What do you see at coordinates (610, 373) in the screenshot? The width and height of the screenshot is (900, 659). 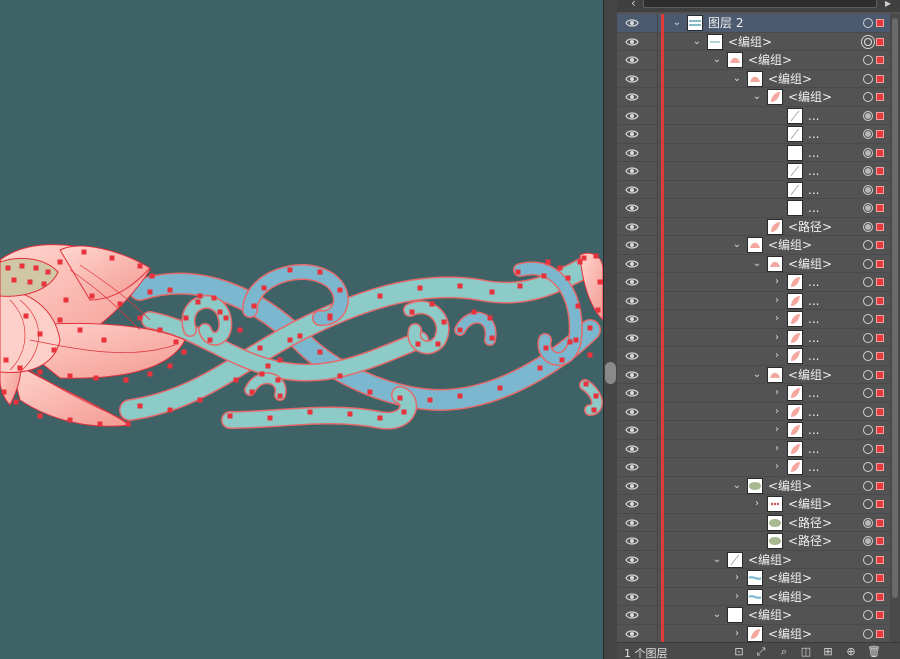 I see `splitter-grip` at bounding box center [610, 373].